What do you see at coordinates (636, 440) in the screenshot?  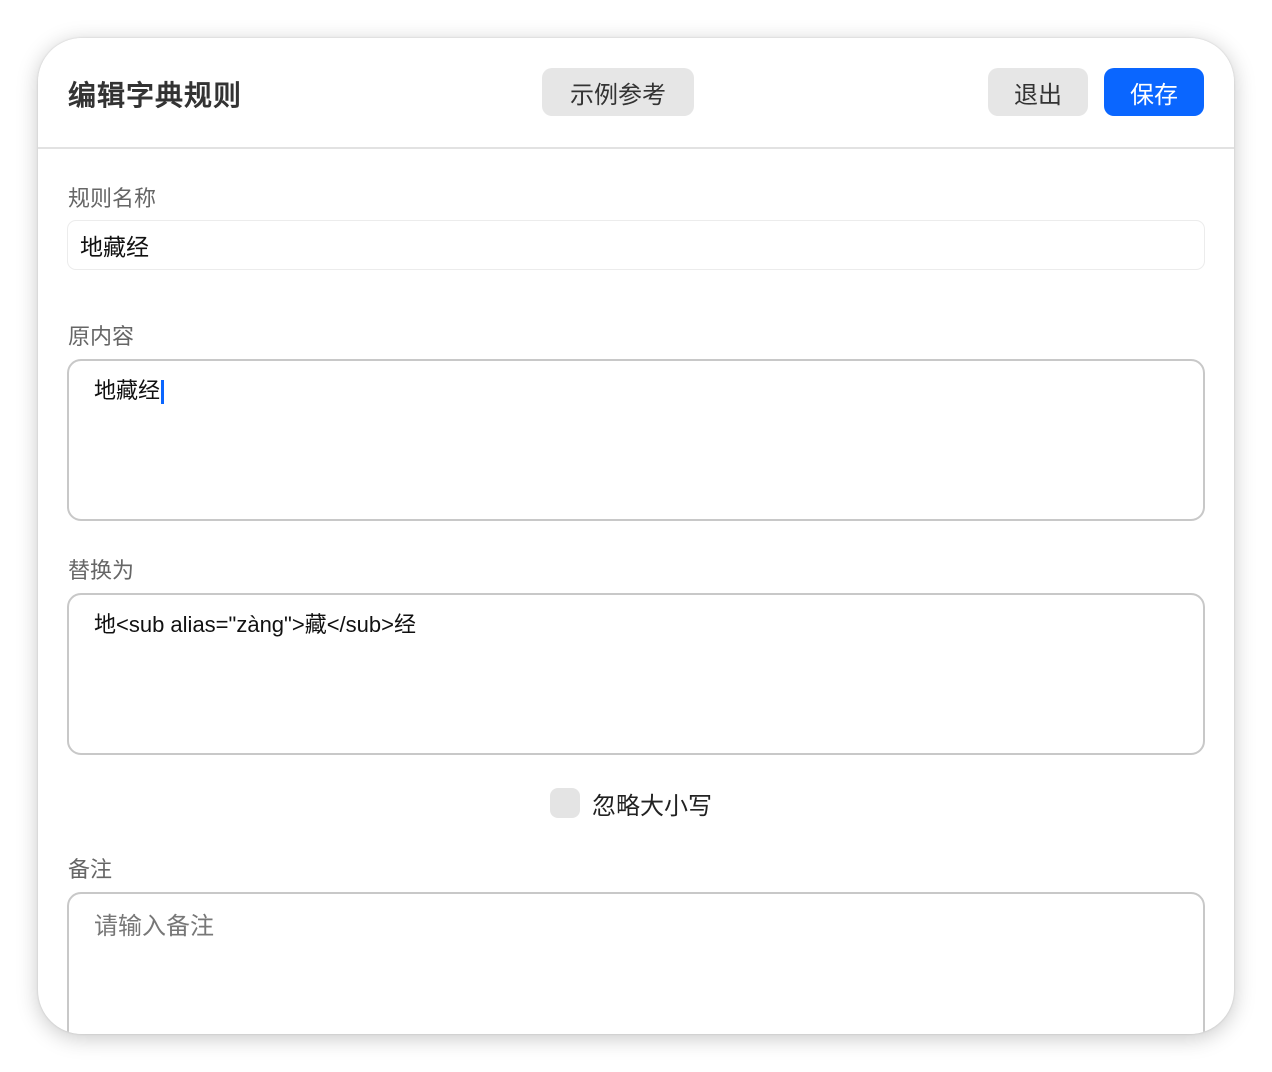 I see `original-content-textarea: 地藏经` at bounding box center [636, 440].